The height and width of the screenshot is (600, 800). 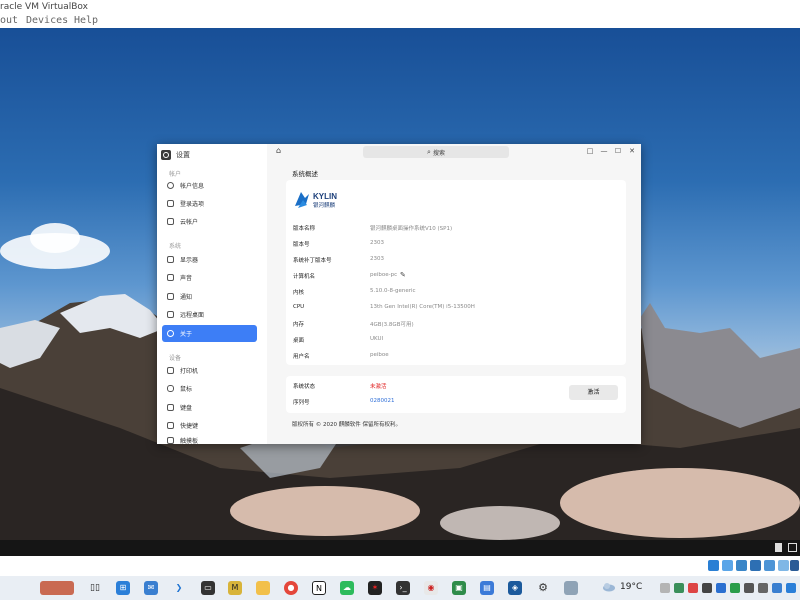 I want to click on pycharm-icon: ▣, so click(x=459, y=588).